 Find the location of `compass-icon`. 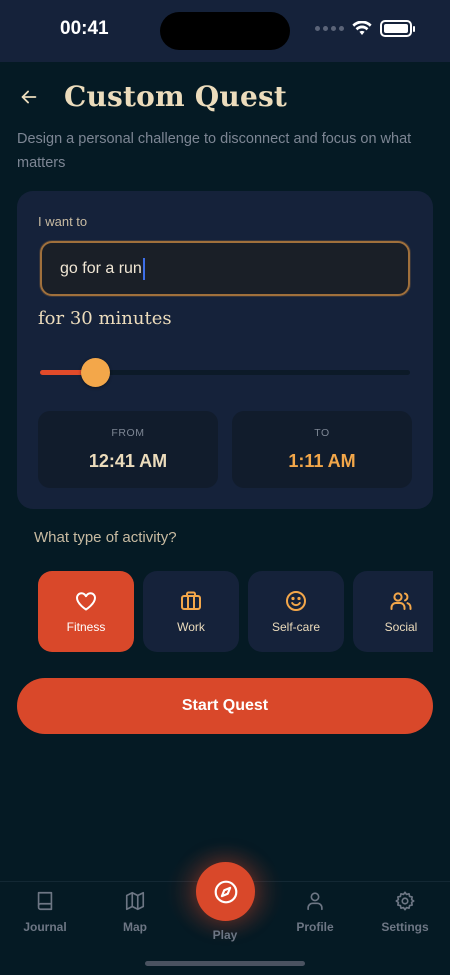

compass-icon is located at coordinates (225, 891).